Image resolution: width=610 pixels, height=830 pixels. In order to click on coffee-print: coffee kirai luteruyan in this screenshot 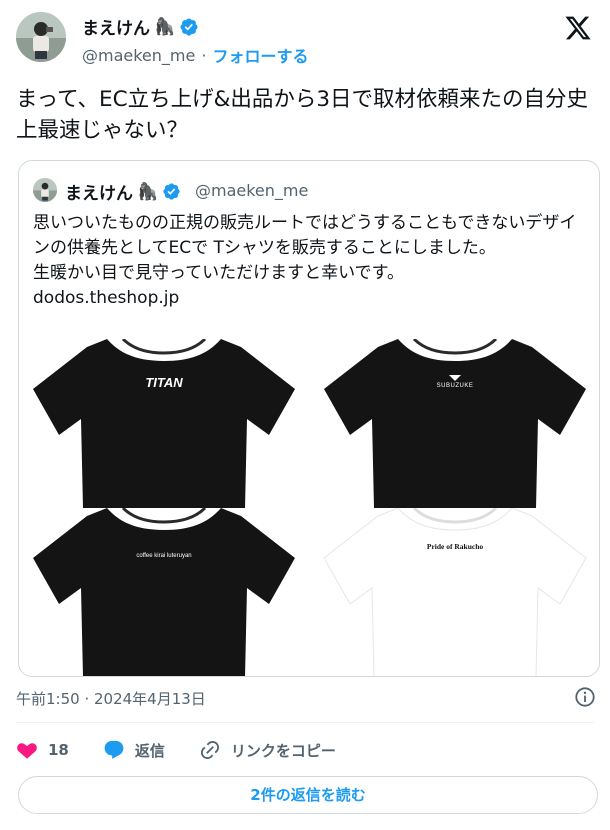, I will do `click(164, 556)`.